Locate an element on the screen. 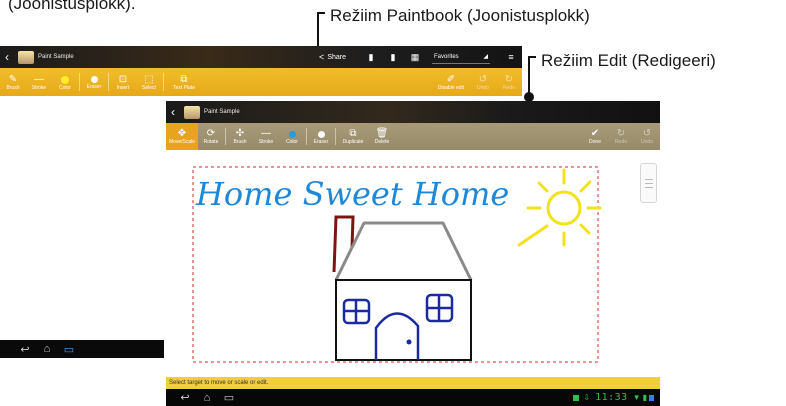  edit-title: Paint Sample is located at coordinates (222, 112).